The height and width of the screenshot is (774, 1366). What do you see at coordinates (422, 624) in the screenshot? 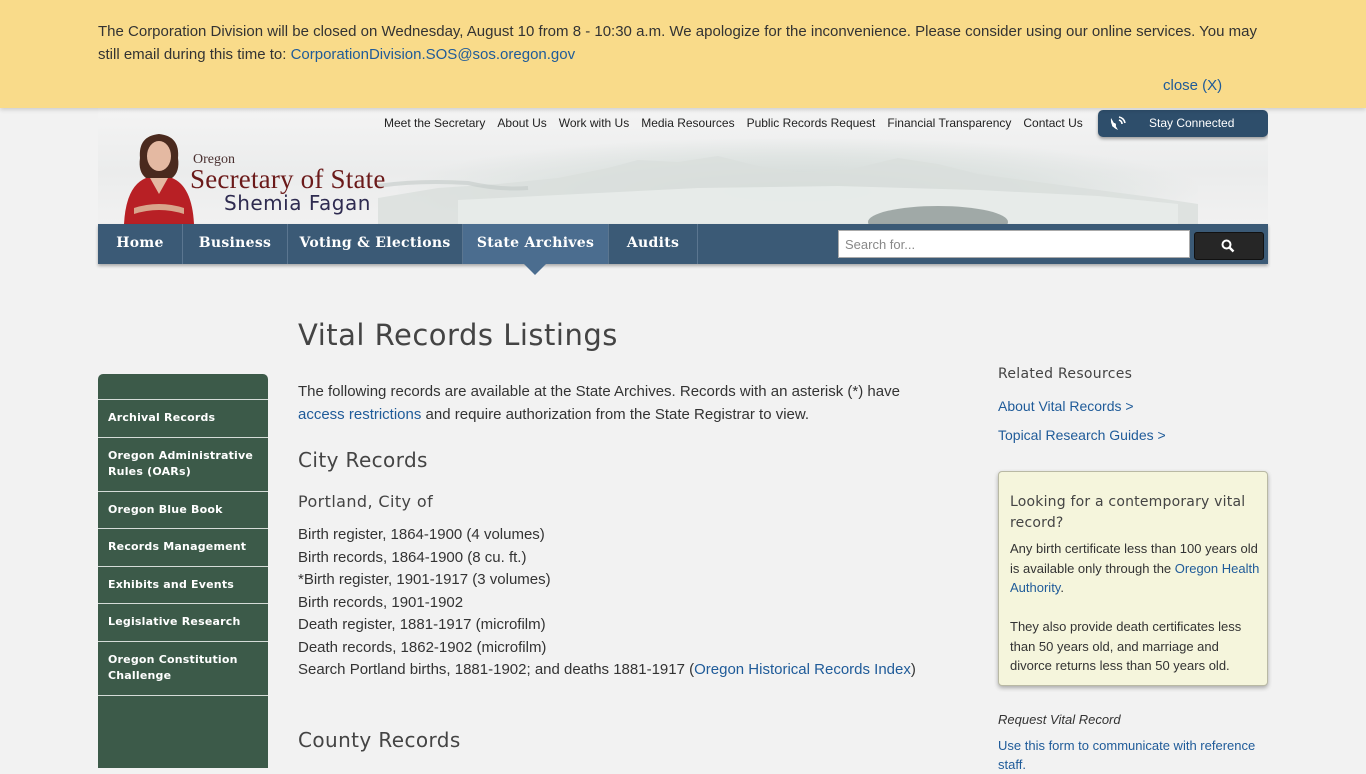
I see `list-item: Death register, 1881-1917 (microfilm)` at bounding box center [422, 624].